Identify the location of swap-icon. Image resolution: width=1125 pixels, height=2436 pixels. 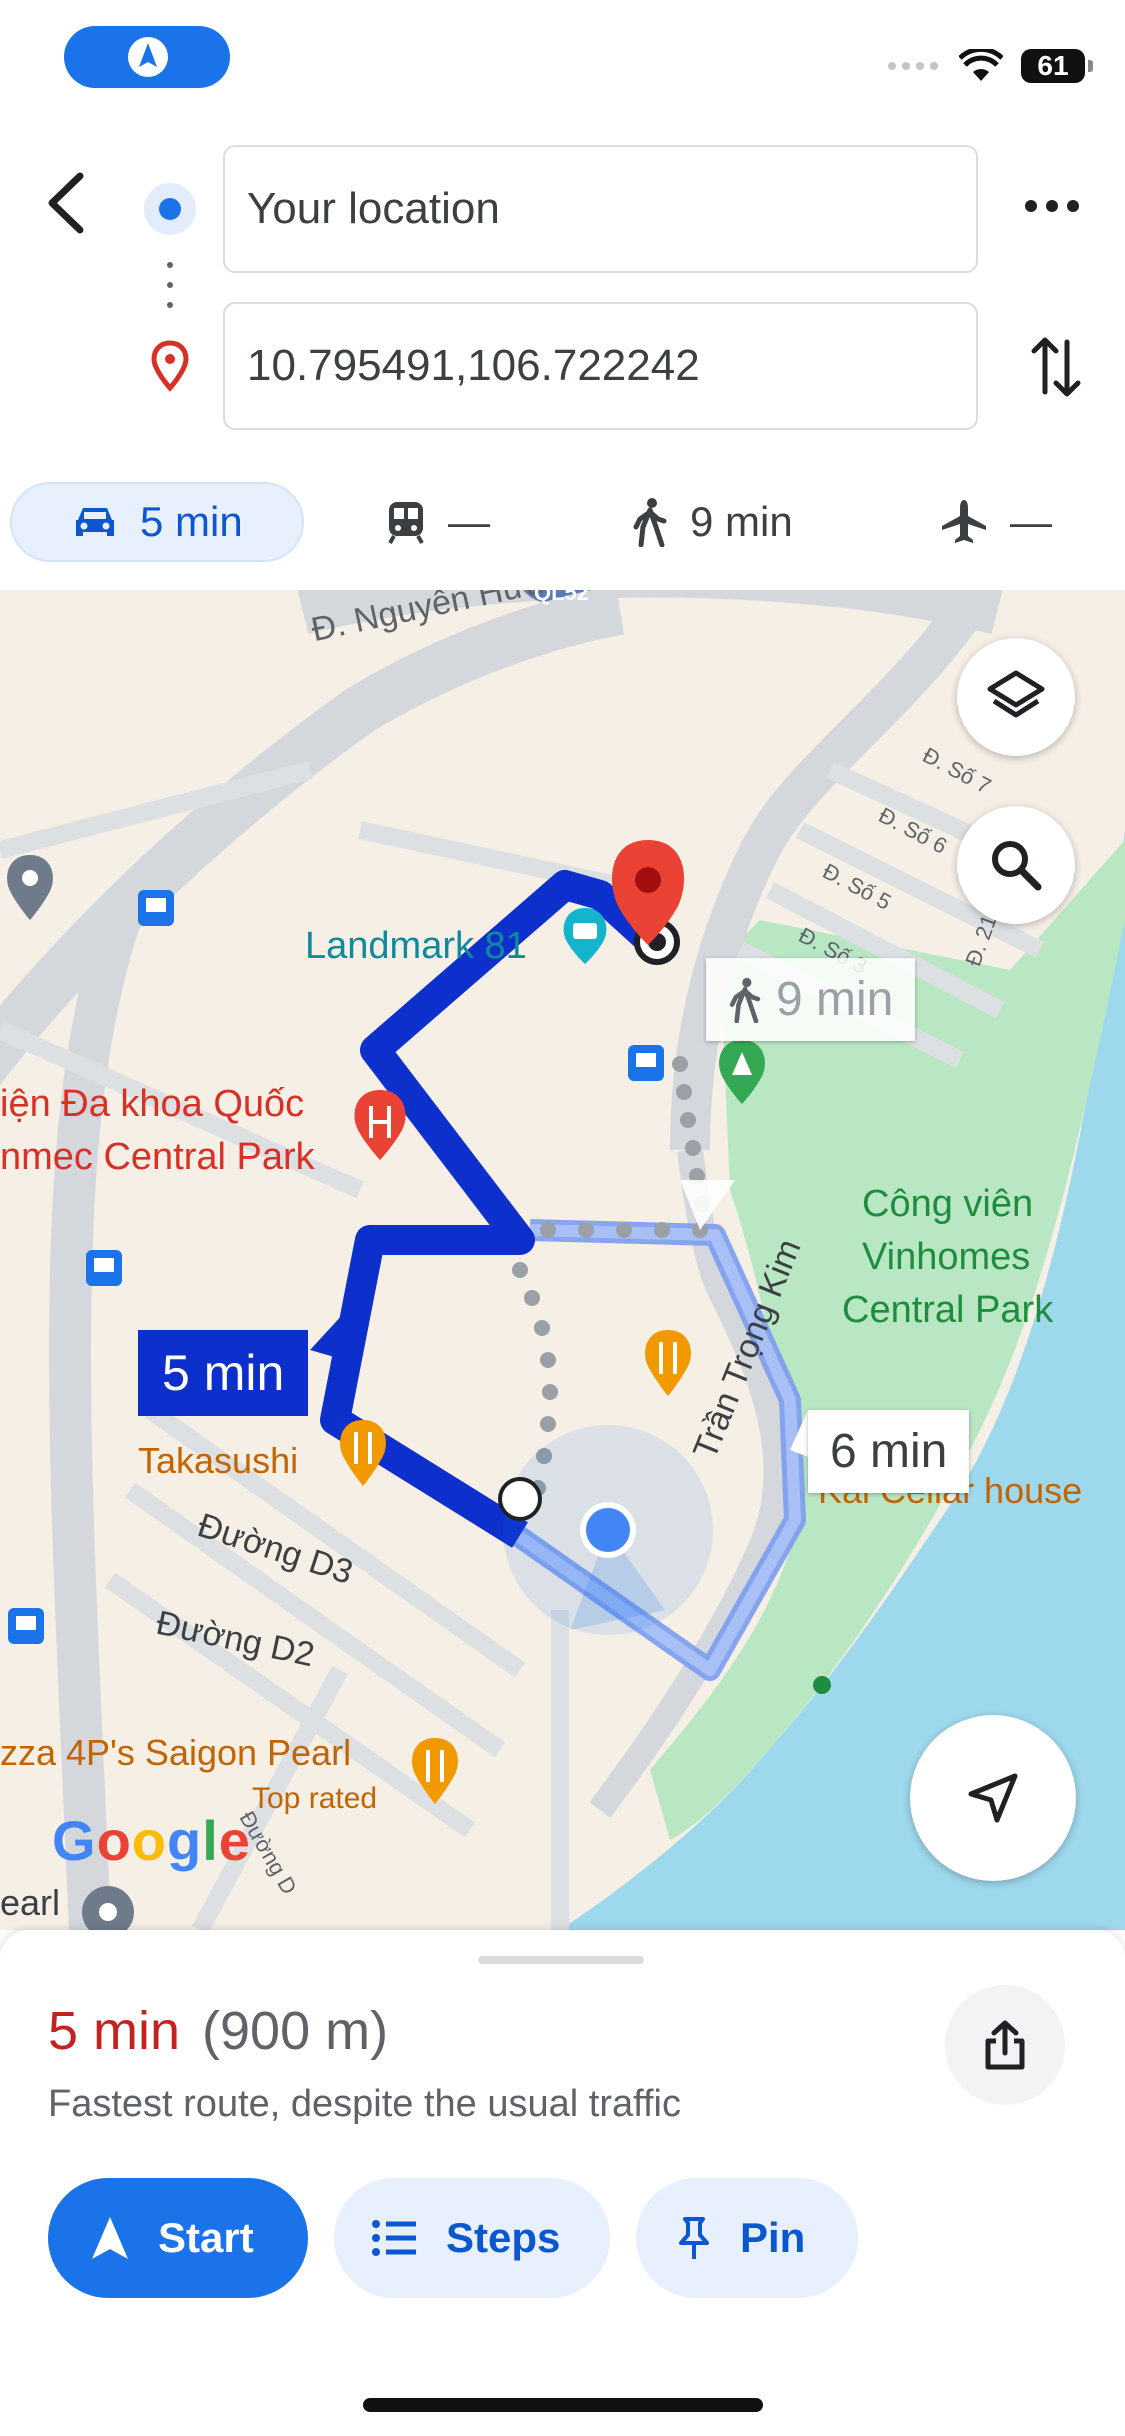
(1056, 367).